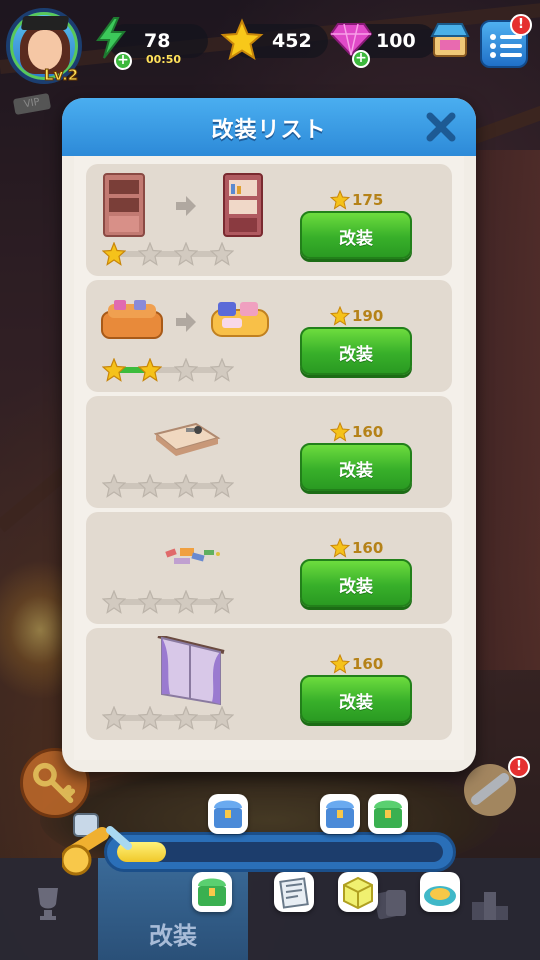  I want to click on stars-value: 452, so click(292, 41).